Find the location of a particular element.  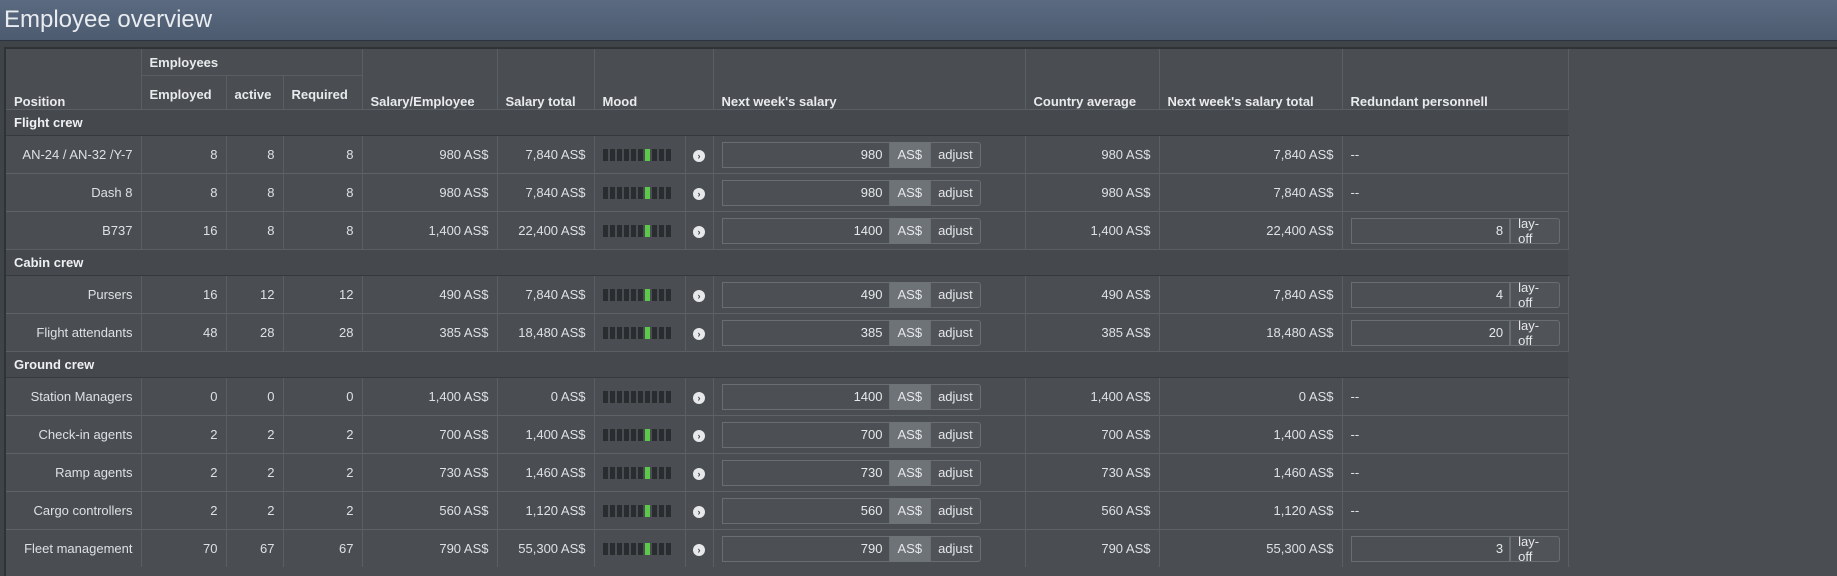

next-salary-input: 385 is located at coordinates (805, 332).